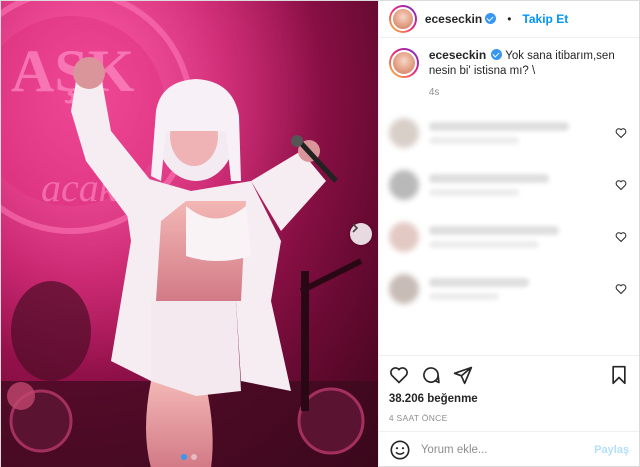 The image size is (640, 467). I want to click on comment-icon, so click(431, 374).